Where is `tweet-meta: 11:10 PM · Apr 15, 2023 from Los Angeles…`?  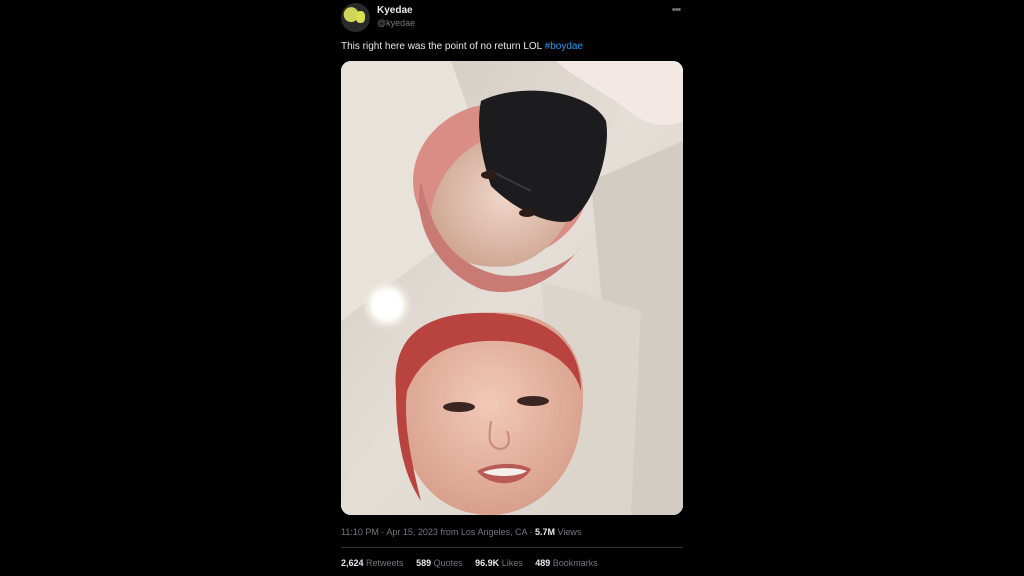 tweet-meta: 11:10 PM · Apr 15, 2023 from Los Angeles… is located at coordinates (461, 532).